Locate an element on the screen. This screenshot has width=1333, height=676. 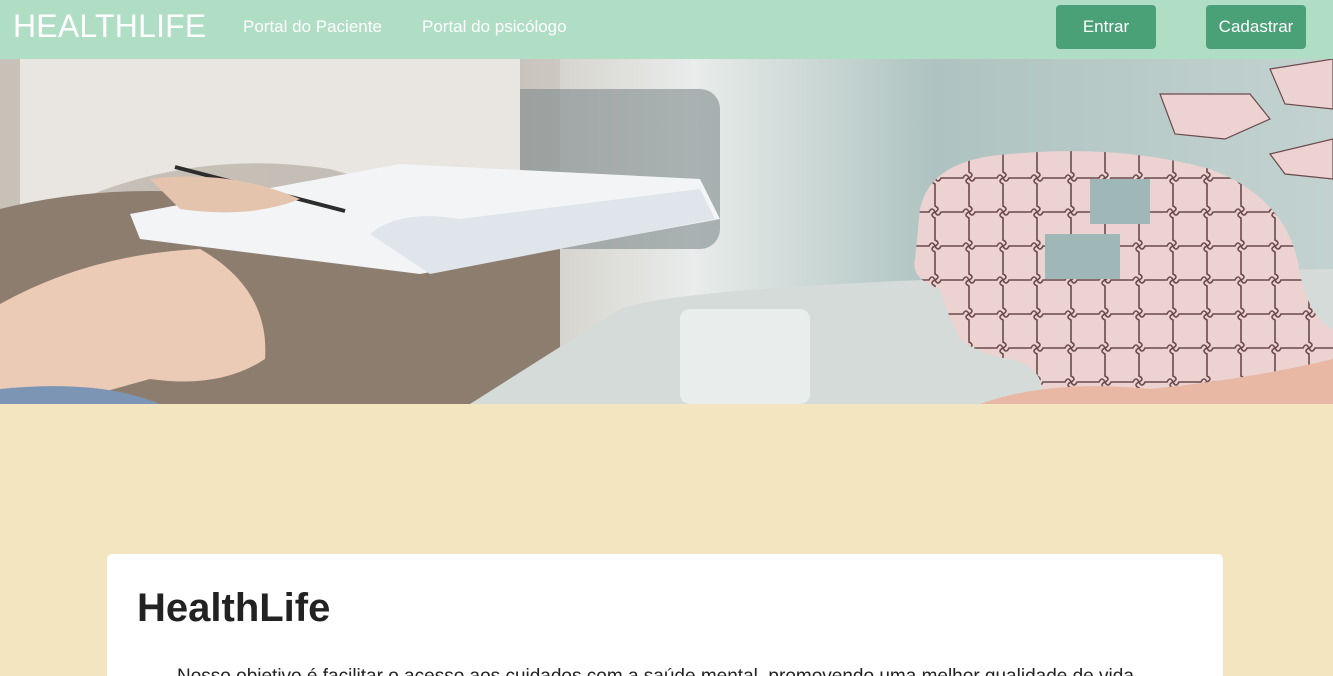
nav-link-portal-psicologo: Portal do psicólogo is located at coordinates (494, 27).